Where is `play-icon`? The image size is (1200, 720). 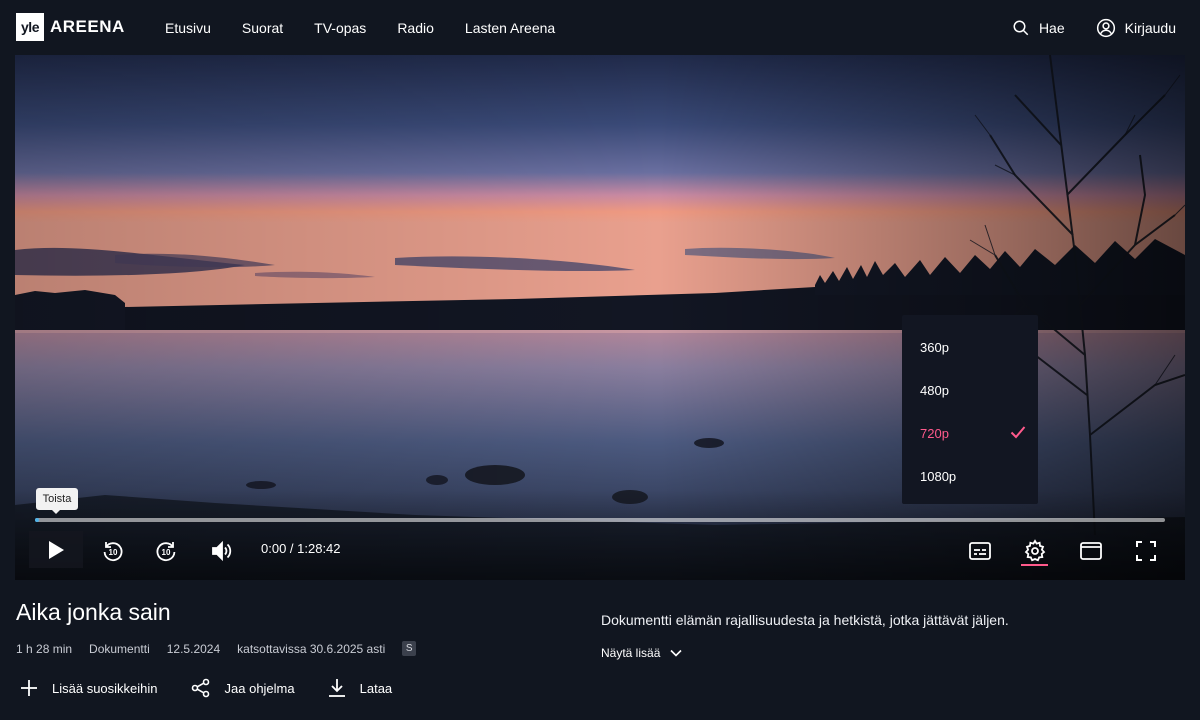
play-icon is located at coordinates (56, 549).